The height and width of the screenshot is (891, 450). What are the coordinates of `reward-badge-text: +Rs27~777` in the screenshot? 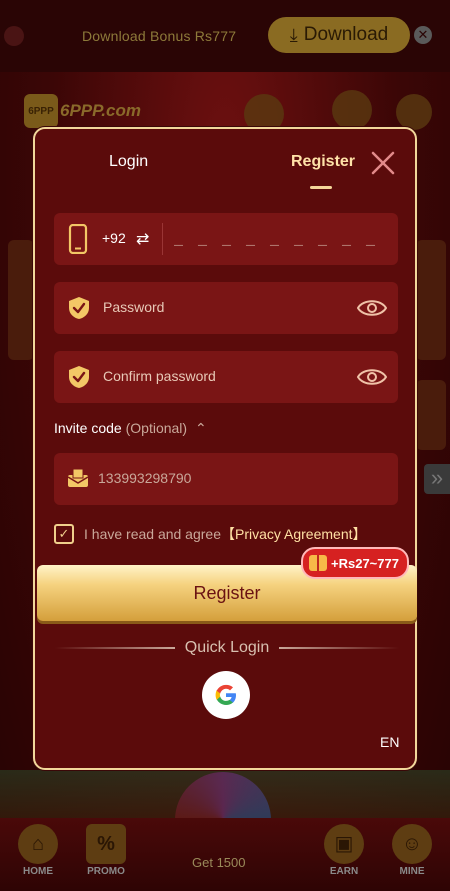 It's located at (365, 563).